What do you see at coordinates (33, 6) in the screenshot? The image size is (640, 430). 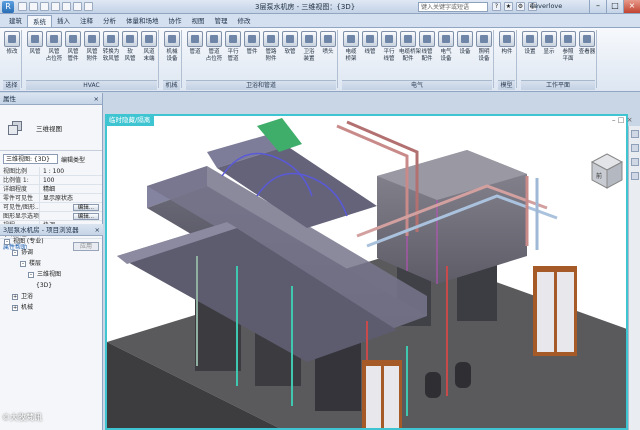 I see `save-icon` at bounding box center [33, 6].